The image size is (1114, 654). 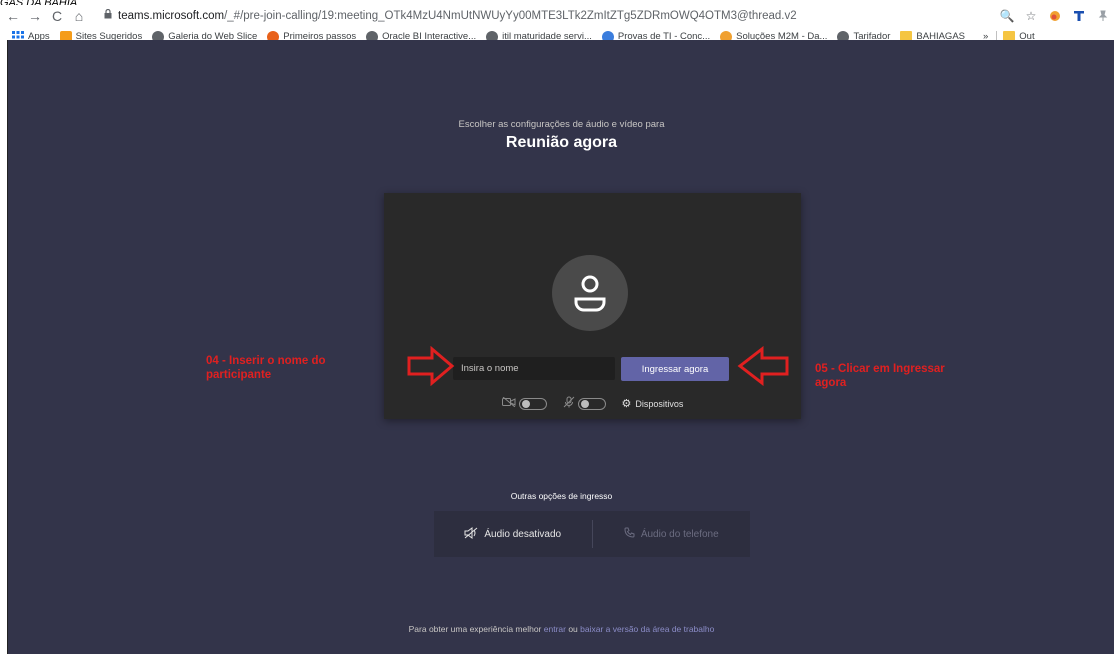 I want to click on audio-off-option: Áudio desativado, so click(x=513, y=534).